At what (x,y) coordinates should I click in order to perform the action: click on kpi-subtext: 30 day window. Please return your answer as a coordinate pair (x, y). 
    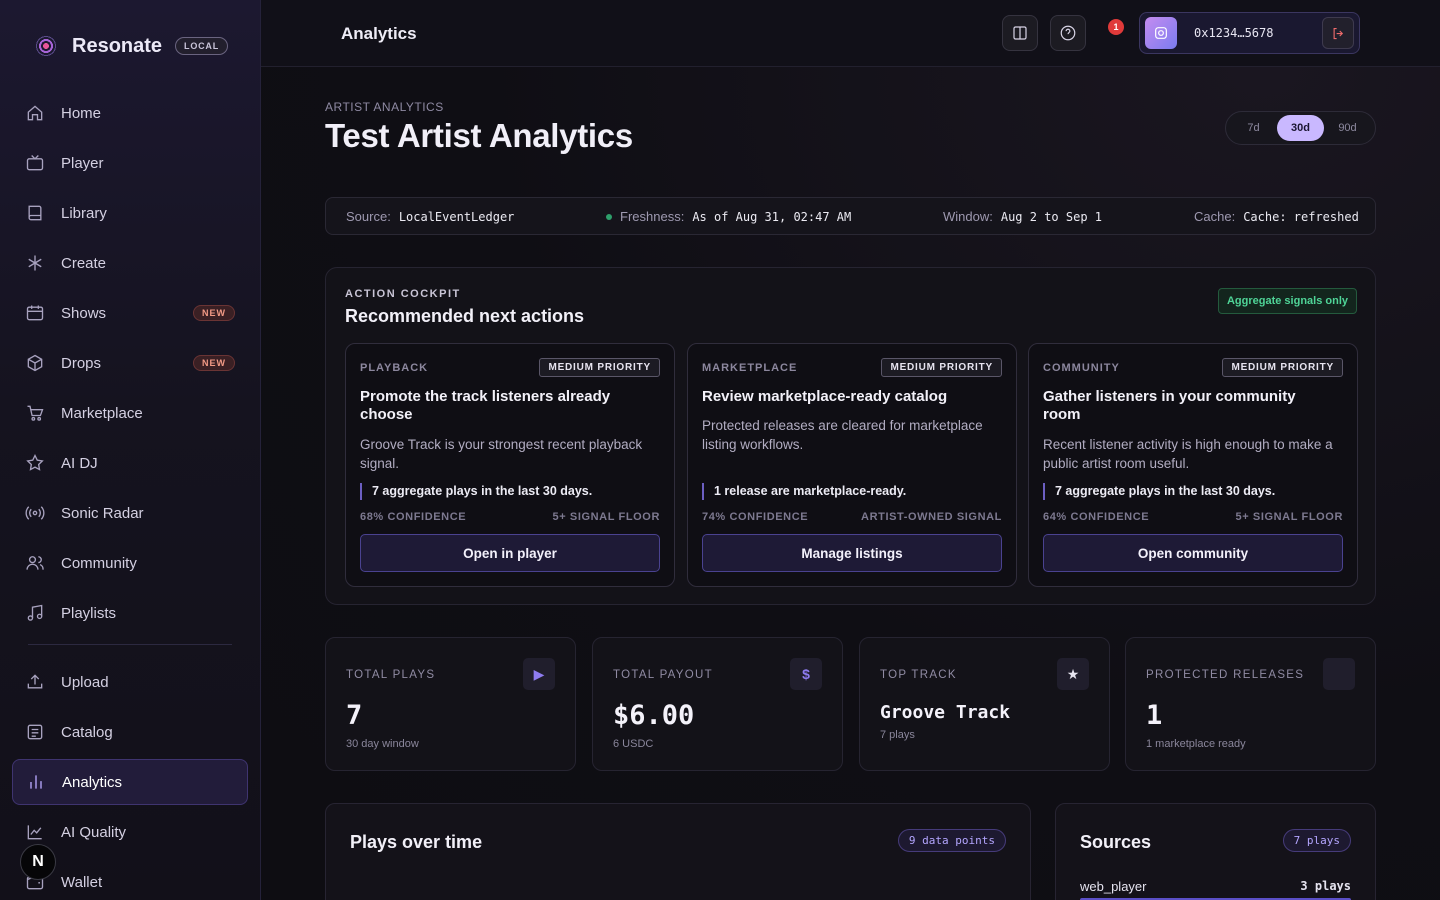
    Looking at the image, I should click on (382, 744).